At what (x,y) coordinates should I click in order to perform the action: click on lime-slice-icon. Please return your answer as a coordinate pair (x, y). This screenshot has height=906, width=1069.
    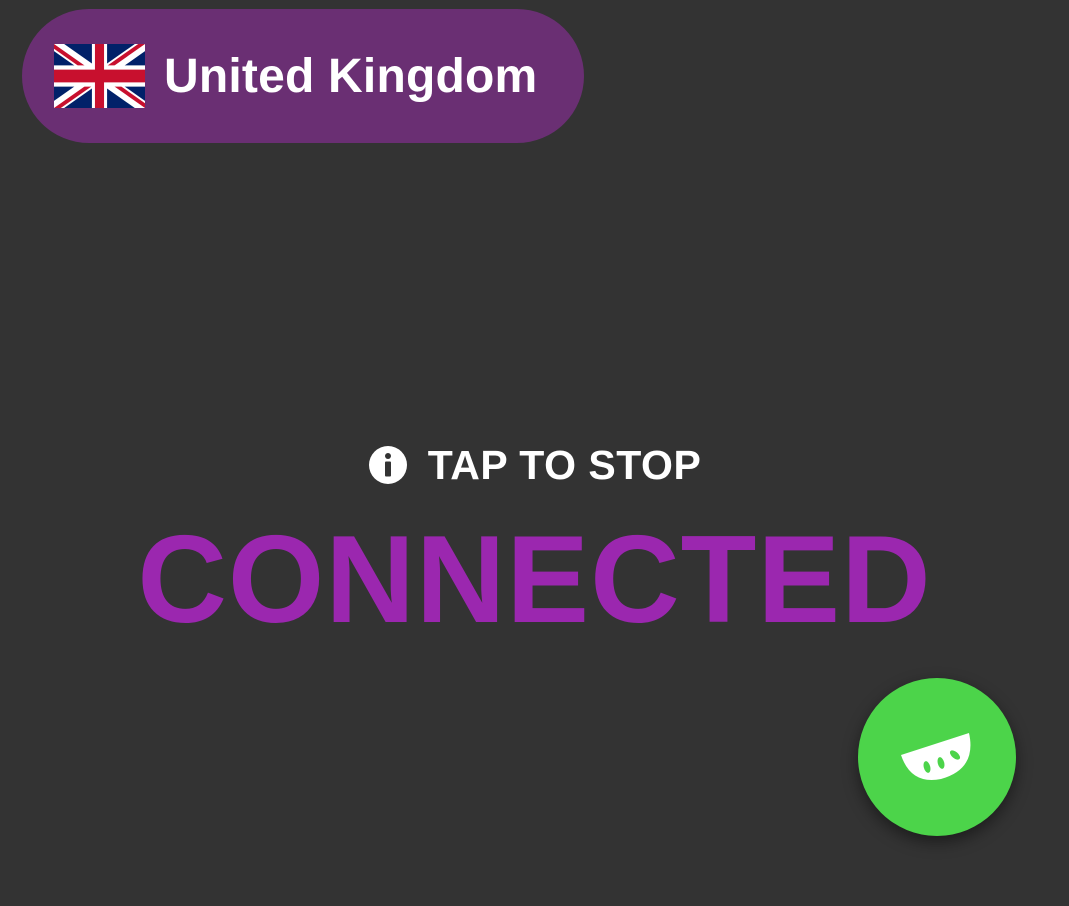
    Looking at the image, I should click on (937, 757).